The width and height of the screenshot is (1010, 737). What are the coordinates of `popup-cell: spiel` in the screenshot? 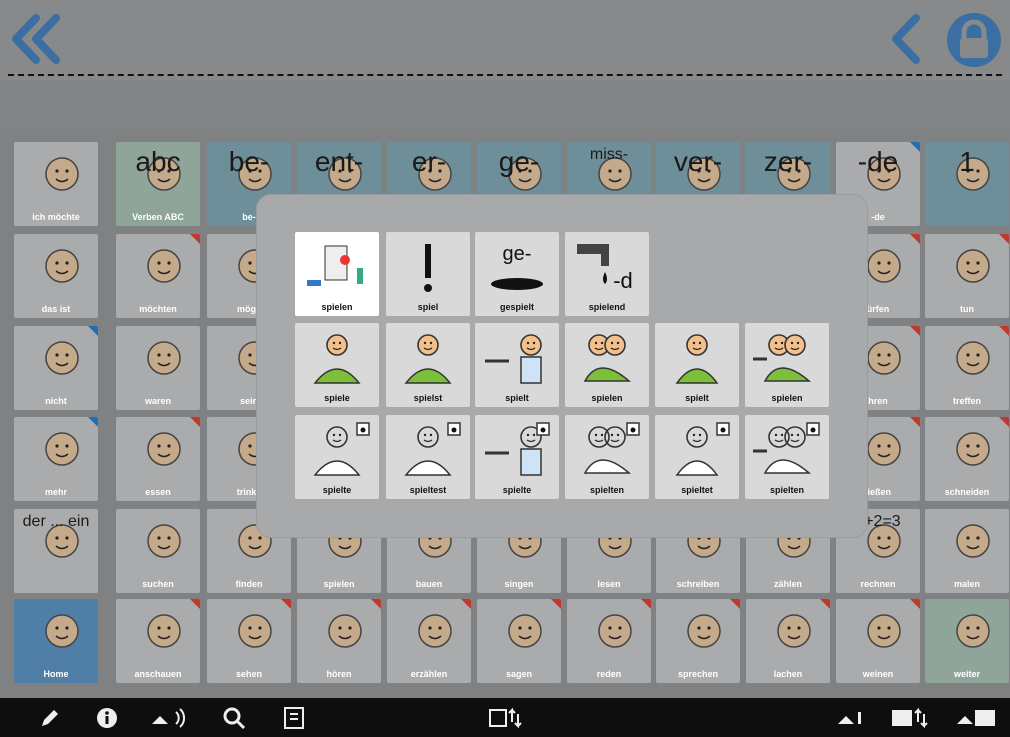 It's located at (428, 274).